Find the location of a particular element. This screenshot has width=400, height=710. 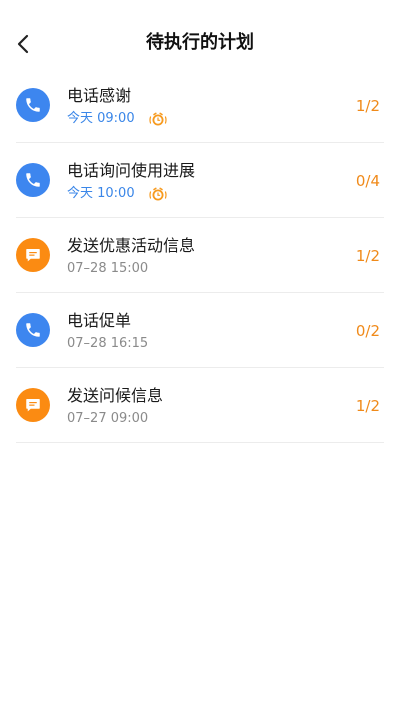

plan-title: 电话询问使用进展 is located at coordinates (131, 170).